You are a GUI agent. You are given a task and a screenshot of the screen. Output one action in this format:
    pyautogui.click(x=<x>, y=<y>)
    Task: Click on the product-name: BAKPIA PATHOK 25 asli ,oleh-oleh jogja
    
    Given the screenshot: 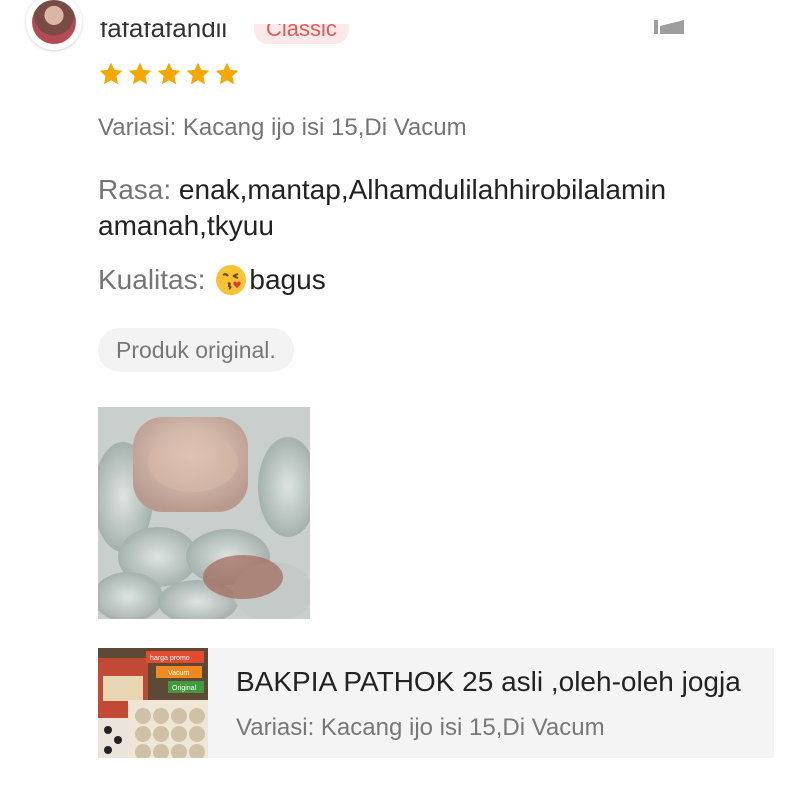 What is the action you would take?
    pyautogui.click(x=488, y=681)
    